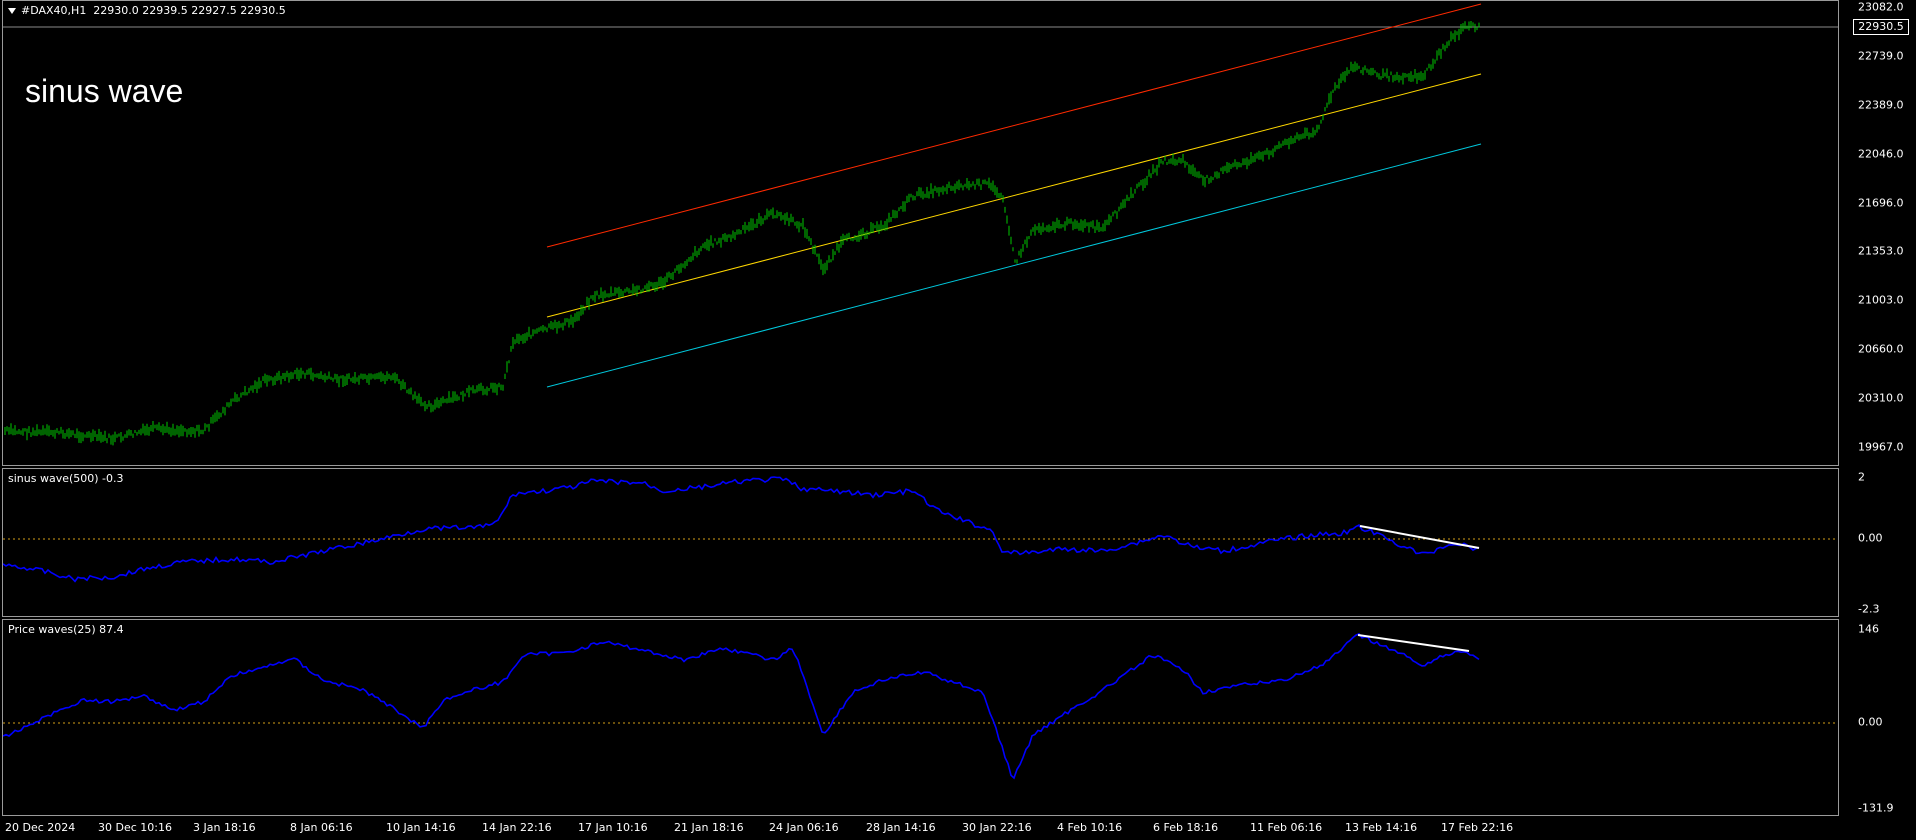 The width and height of the screenshot is (1916, 840). Describe the element at coordinates (1477, 827) in the screenshot. I see `time-label: 17 Feb 22:16` at that location.